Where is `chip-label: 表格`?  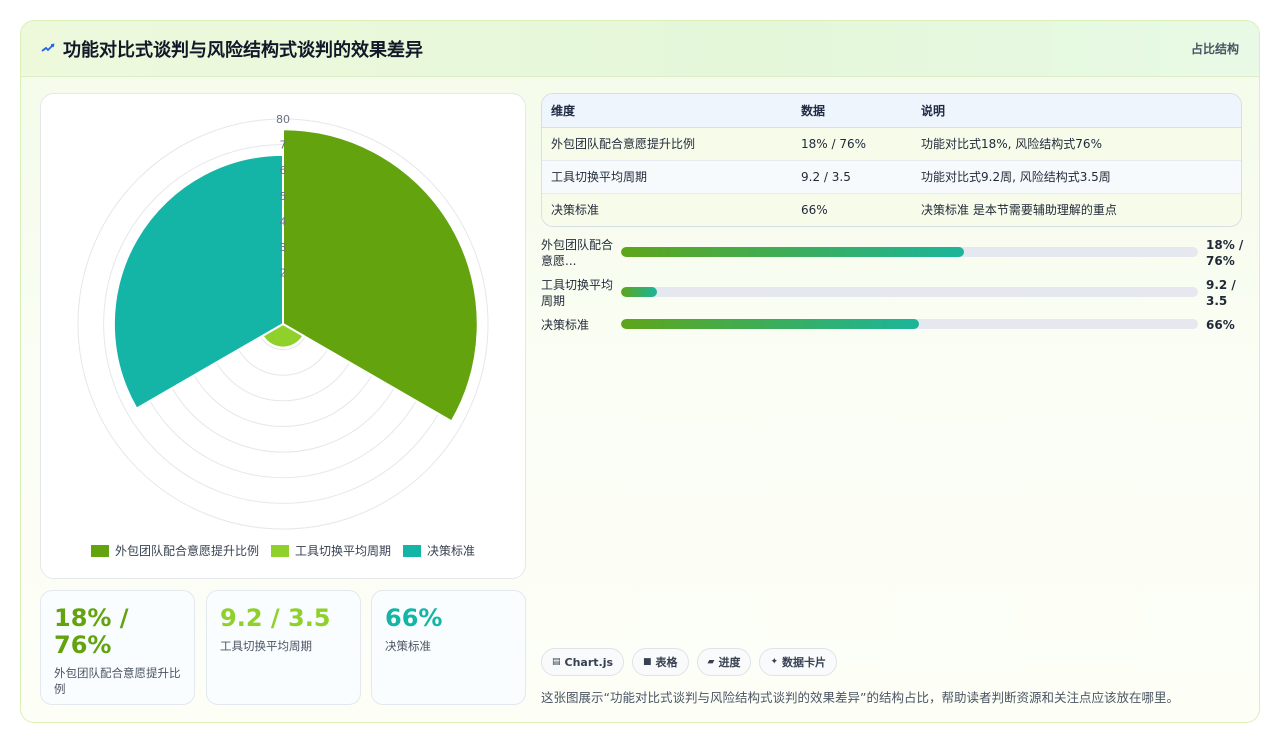 chip-label: 表格 is located at coordinates (666, 662).